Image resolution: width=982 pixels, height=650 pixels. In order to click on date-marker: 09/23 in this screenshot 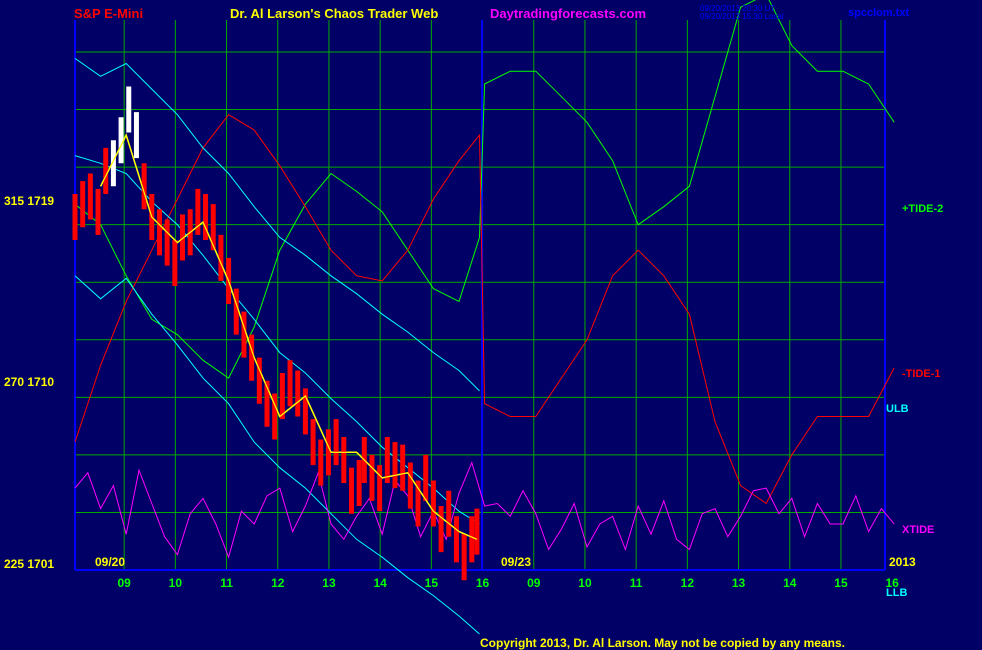, I will do `click(516, 562)`.